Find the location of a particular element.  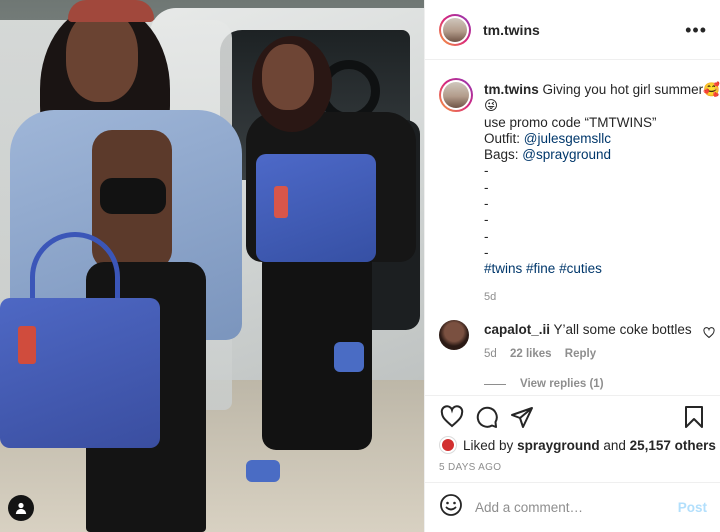

view-replies-label: View replies (1) is located at coordinates (562, 384).